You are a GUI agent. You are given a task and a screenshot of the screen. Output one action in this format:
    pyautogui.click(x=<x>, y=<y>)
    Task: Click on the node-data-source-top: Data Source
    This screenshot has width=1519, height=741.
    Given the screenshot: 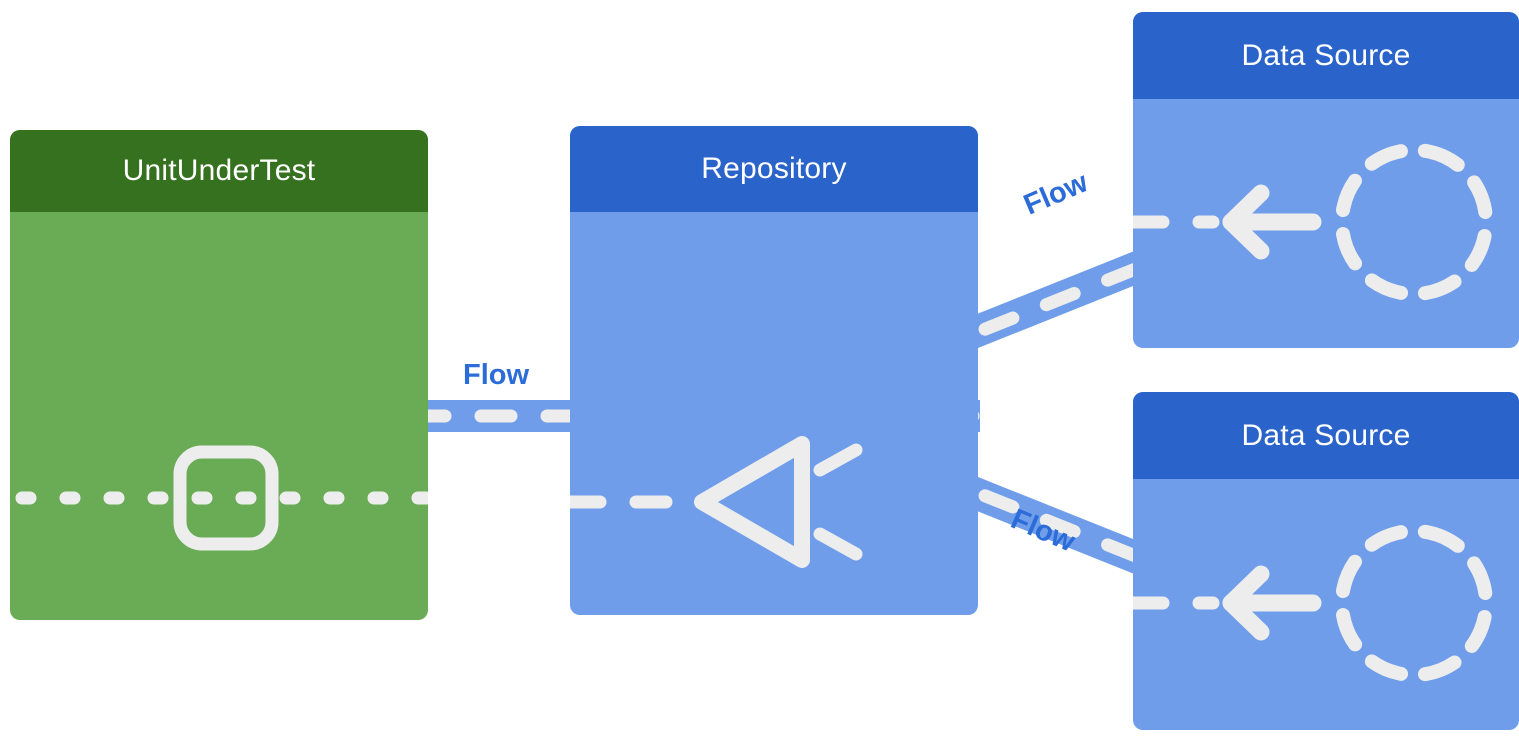 What is the action you would take?
    pyautogui.click(x=1326, y=180)
    